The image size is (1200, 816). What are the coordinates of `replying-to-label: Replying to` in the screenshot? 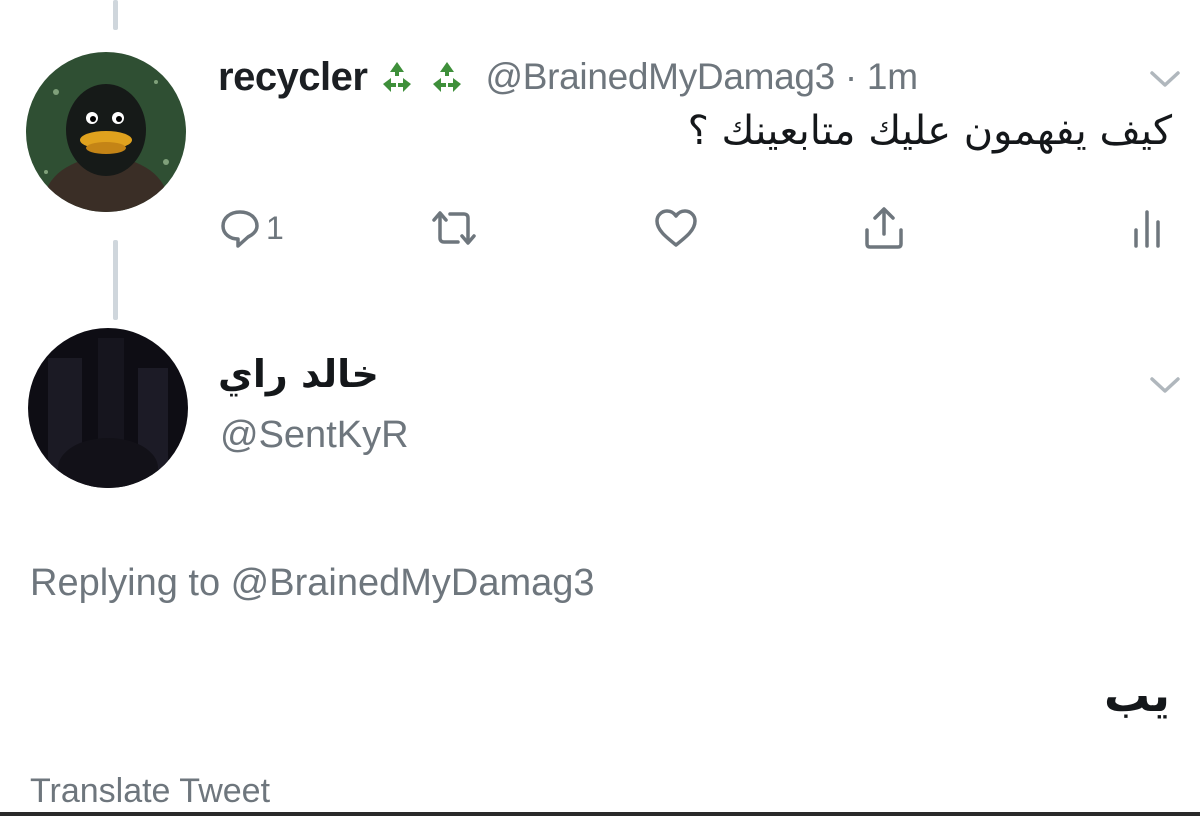 It's located at (130, 583).